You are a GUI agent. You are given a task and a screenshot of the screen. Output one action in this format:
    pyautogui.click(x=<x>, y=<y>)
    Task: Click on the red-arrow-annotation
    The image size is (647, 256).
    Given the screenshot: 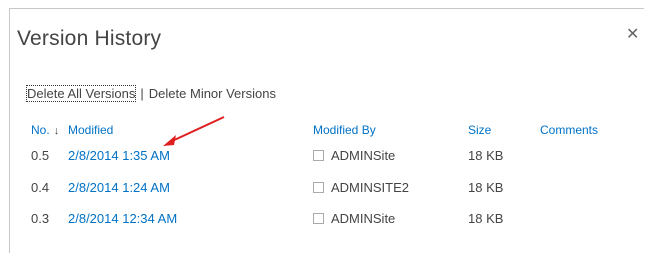 What is the action you would take?
    pyautogui.click(x=194, y=131)
    